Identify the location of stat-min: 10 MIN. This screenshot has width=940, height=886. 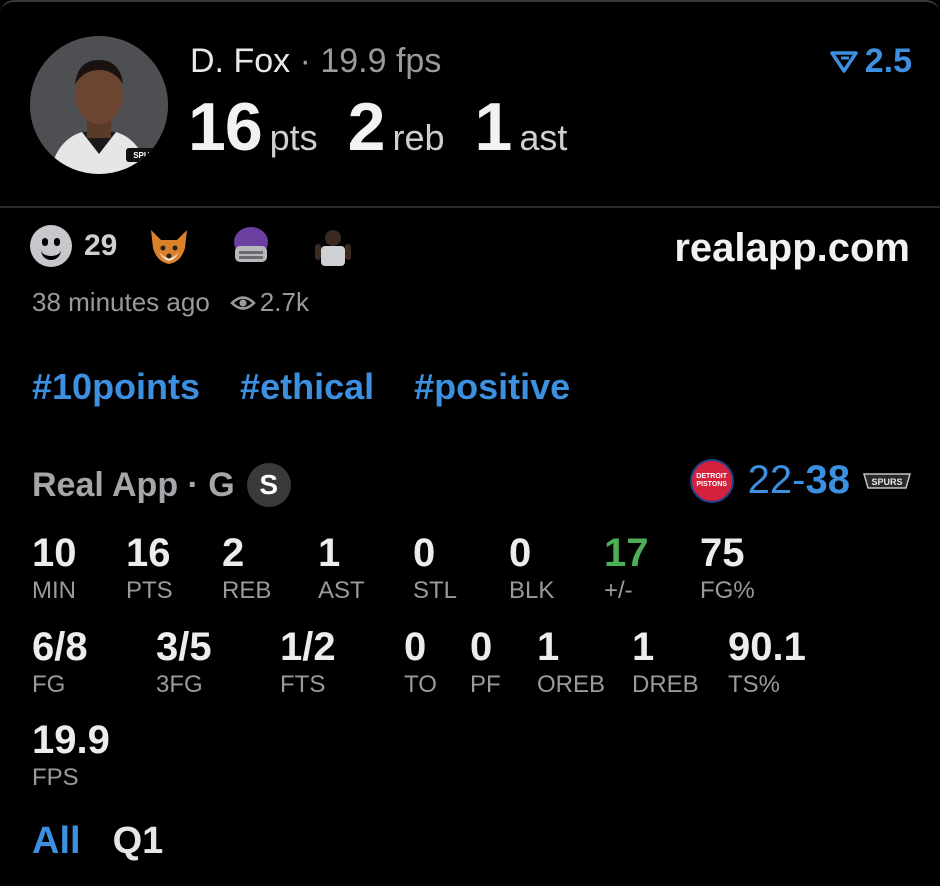
(54, 568).